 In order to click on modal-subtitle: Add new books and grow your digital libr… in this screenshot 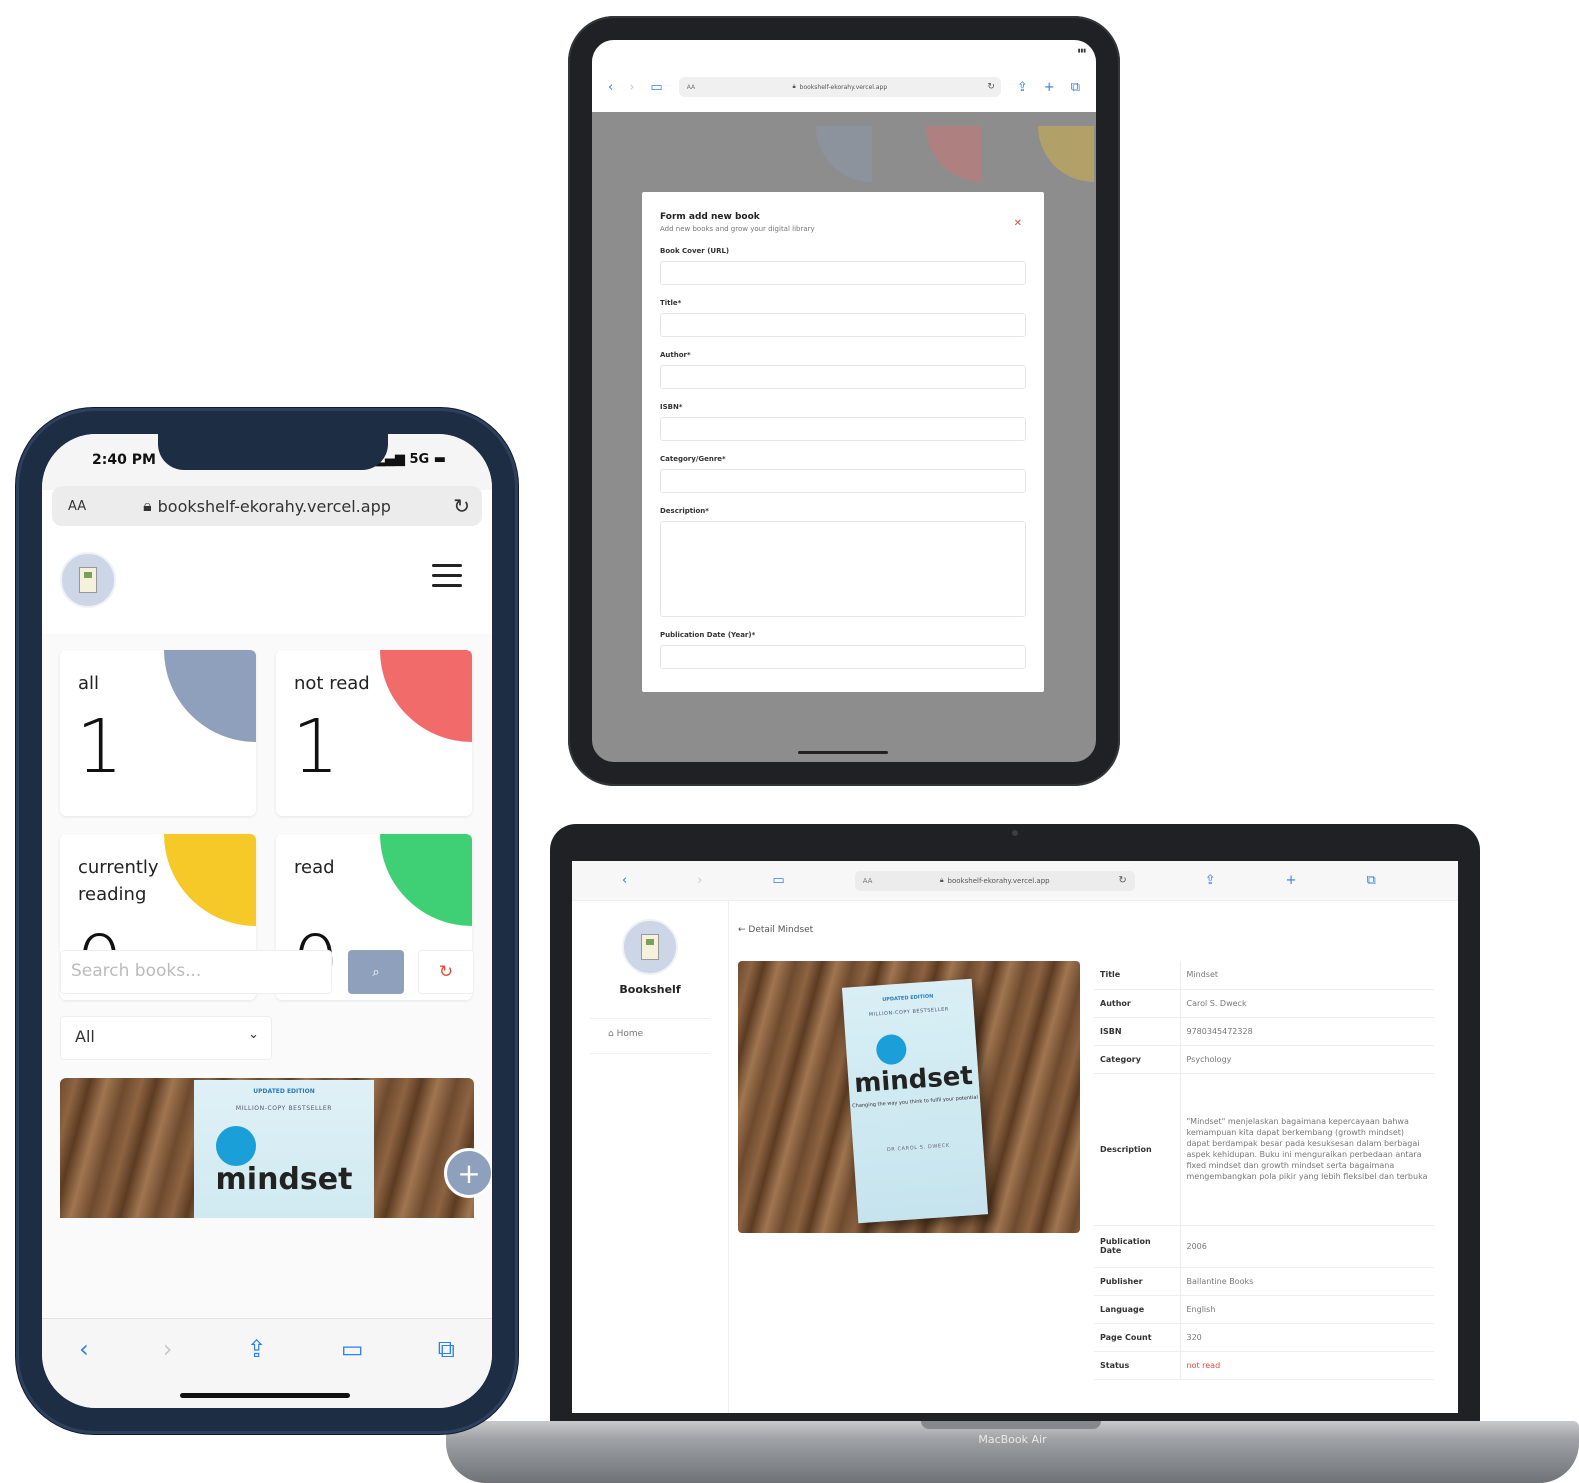, I will do `click(737, 229)`.